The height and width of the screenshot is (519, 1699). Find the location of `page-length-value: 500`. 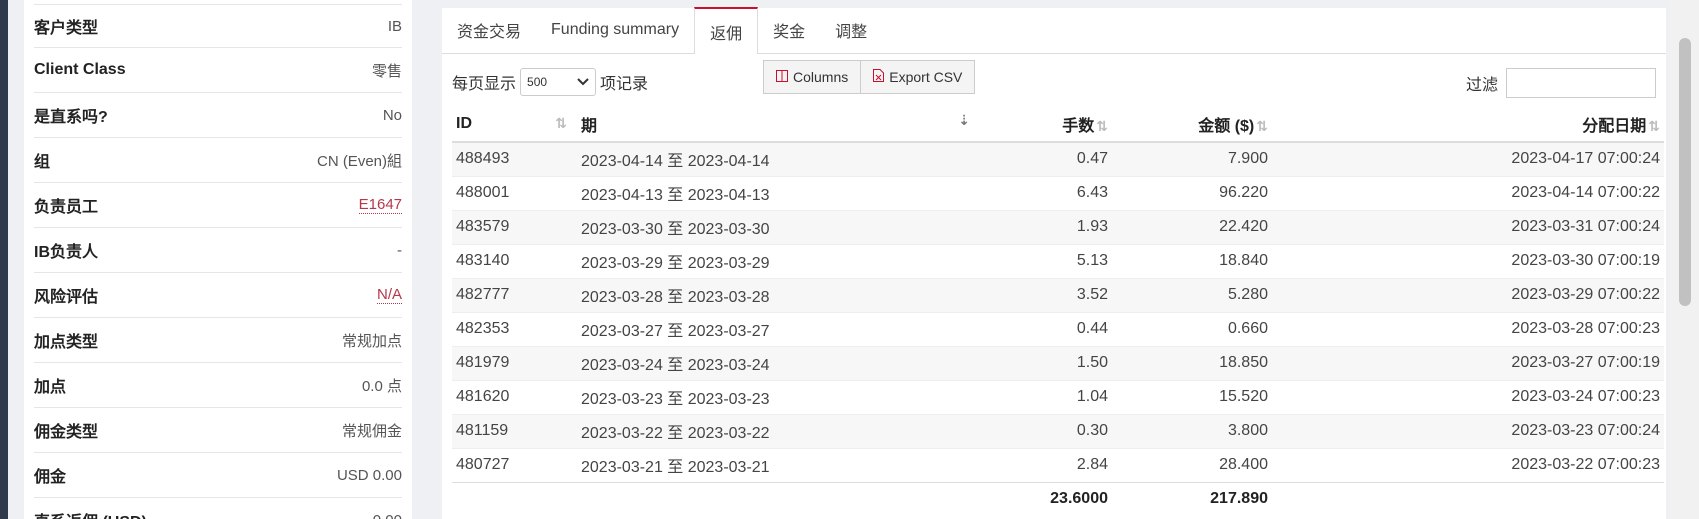

page-length-value: 500 is located at coordinates (537, 82).